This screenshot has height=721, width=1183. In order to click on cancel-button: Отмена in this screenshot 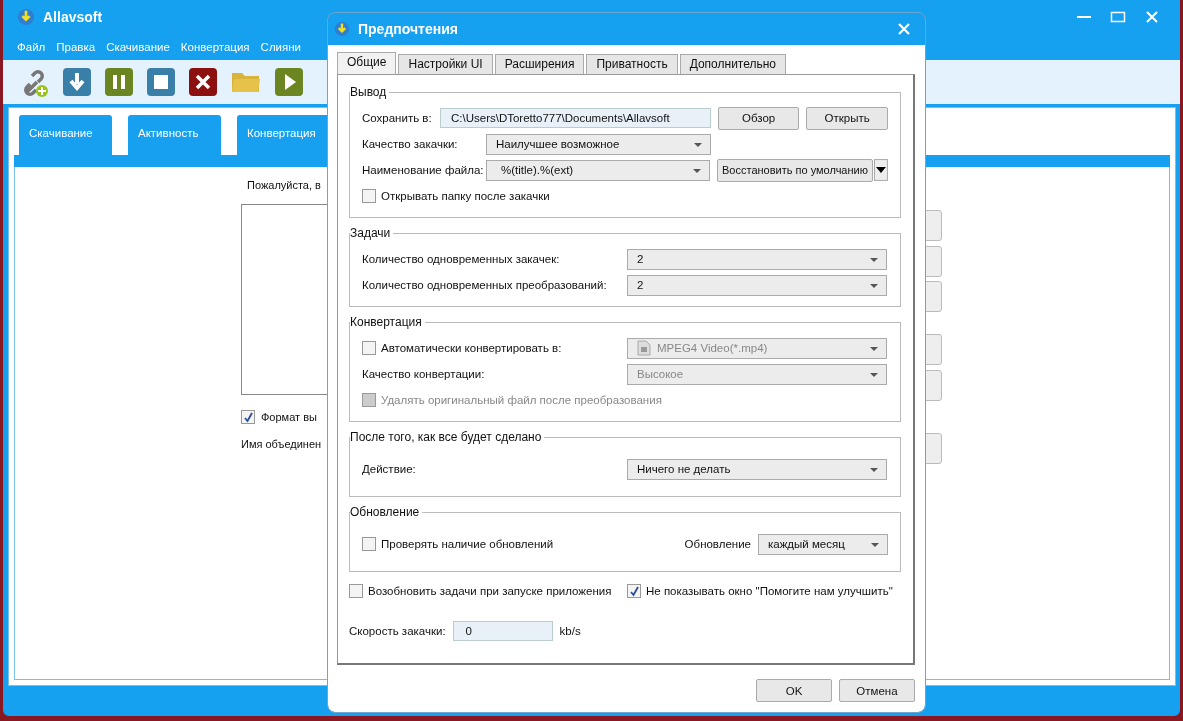, I will do `click(877, 690)`.